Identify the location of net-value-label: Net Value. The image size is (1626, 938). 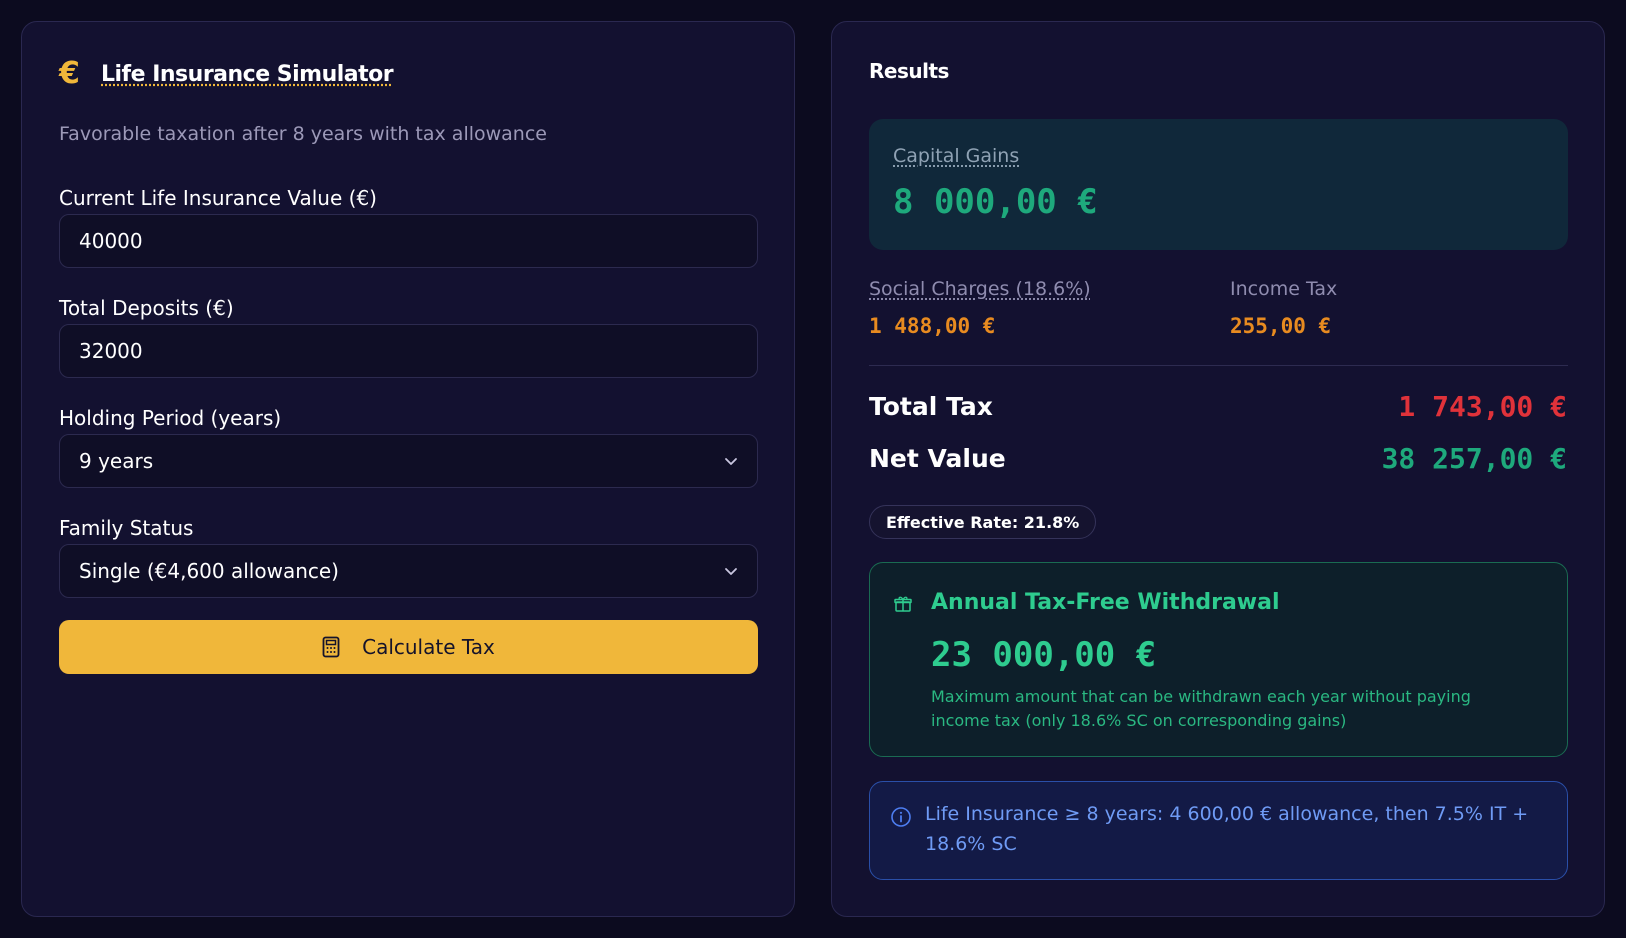
(937, 458).